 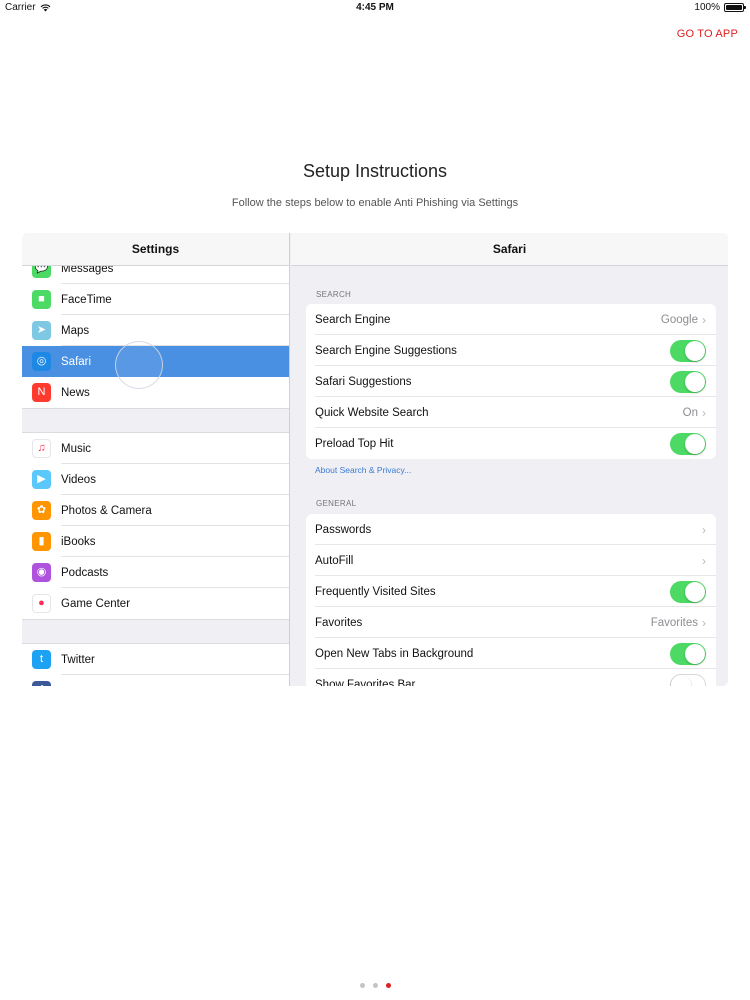 What do you see at coordinates (386, 350) in the screenshot?
I see `setting-label: Search Engine Suggestions` at bounding box center [386, 350].